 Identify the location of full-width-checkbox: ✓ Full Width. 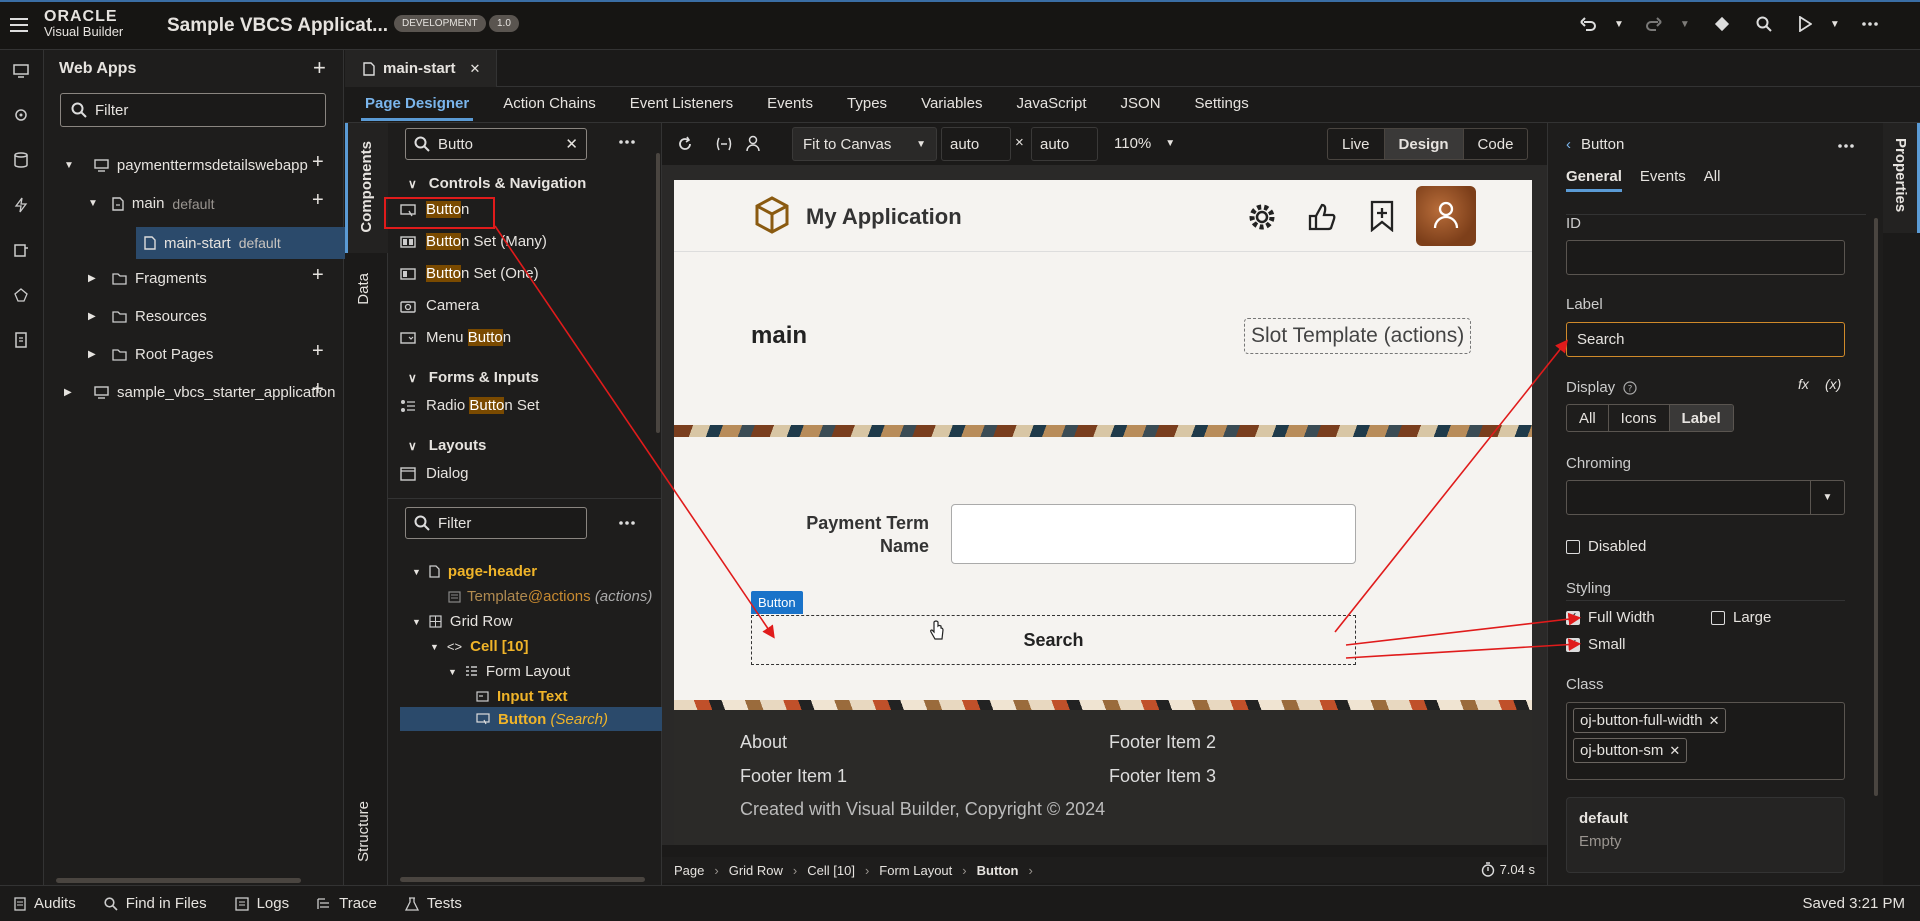
(1610, 617).